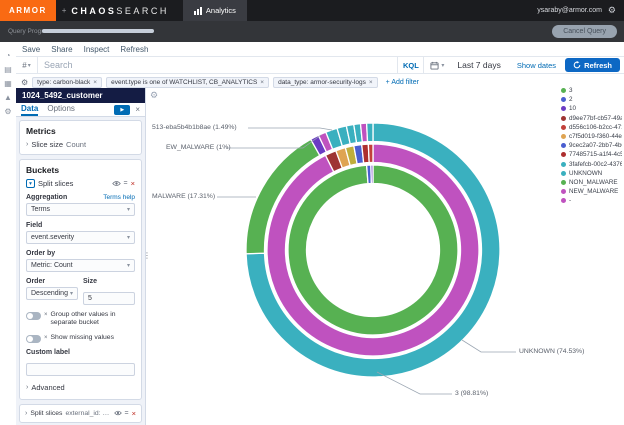 Image resolution: width=624 pixels, height=425 pixels. I want to click on share-button: Share, so click(61, 49).